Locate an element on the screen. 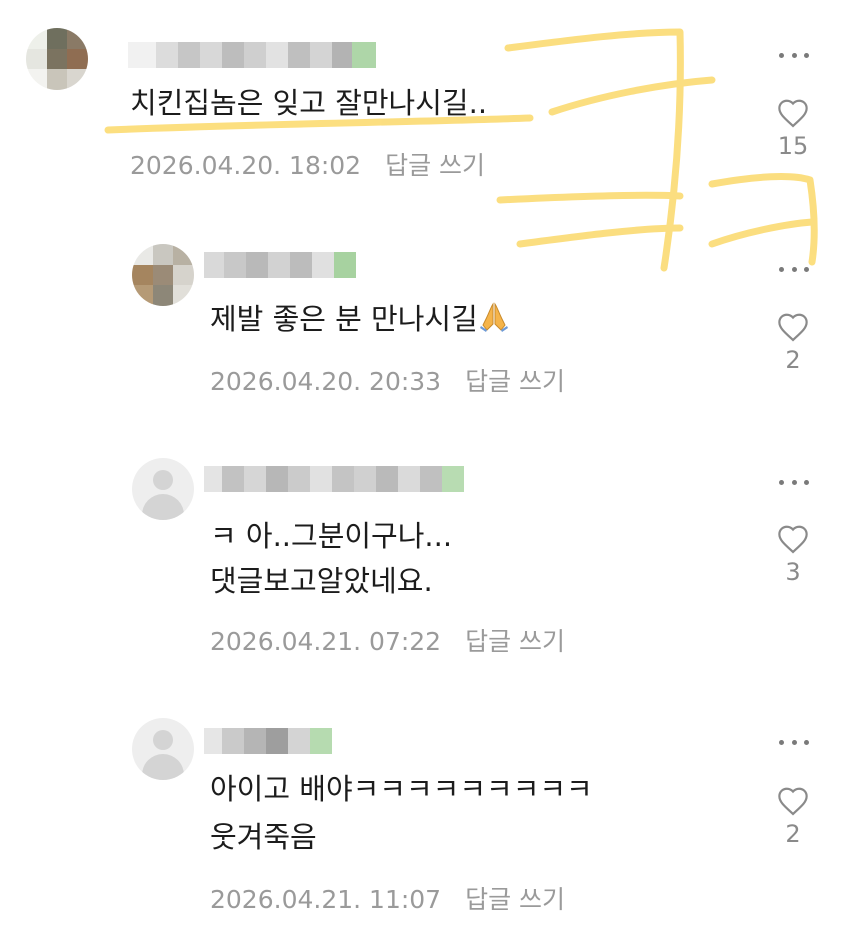 The width and height of the screenshot is (850, 943). folded-hands-emoji is located at coordinates (493, 317).